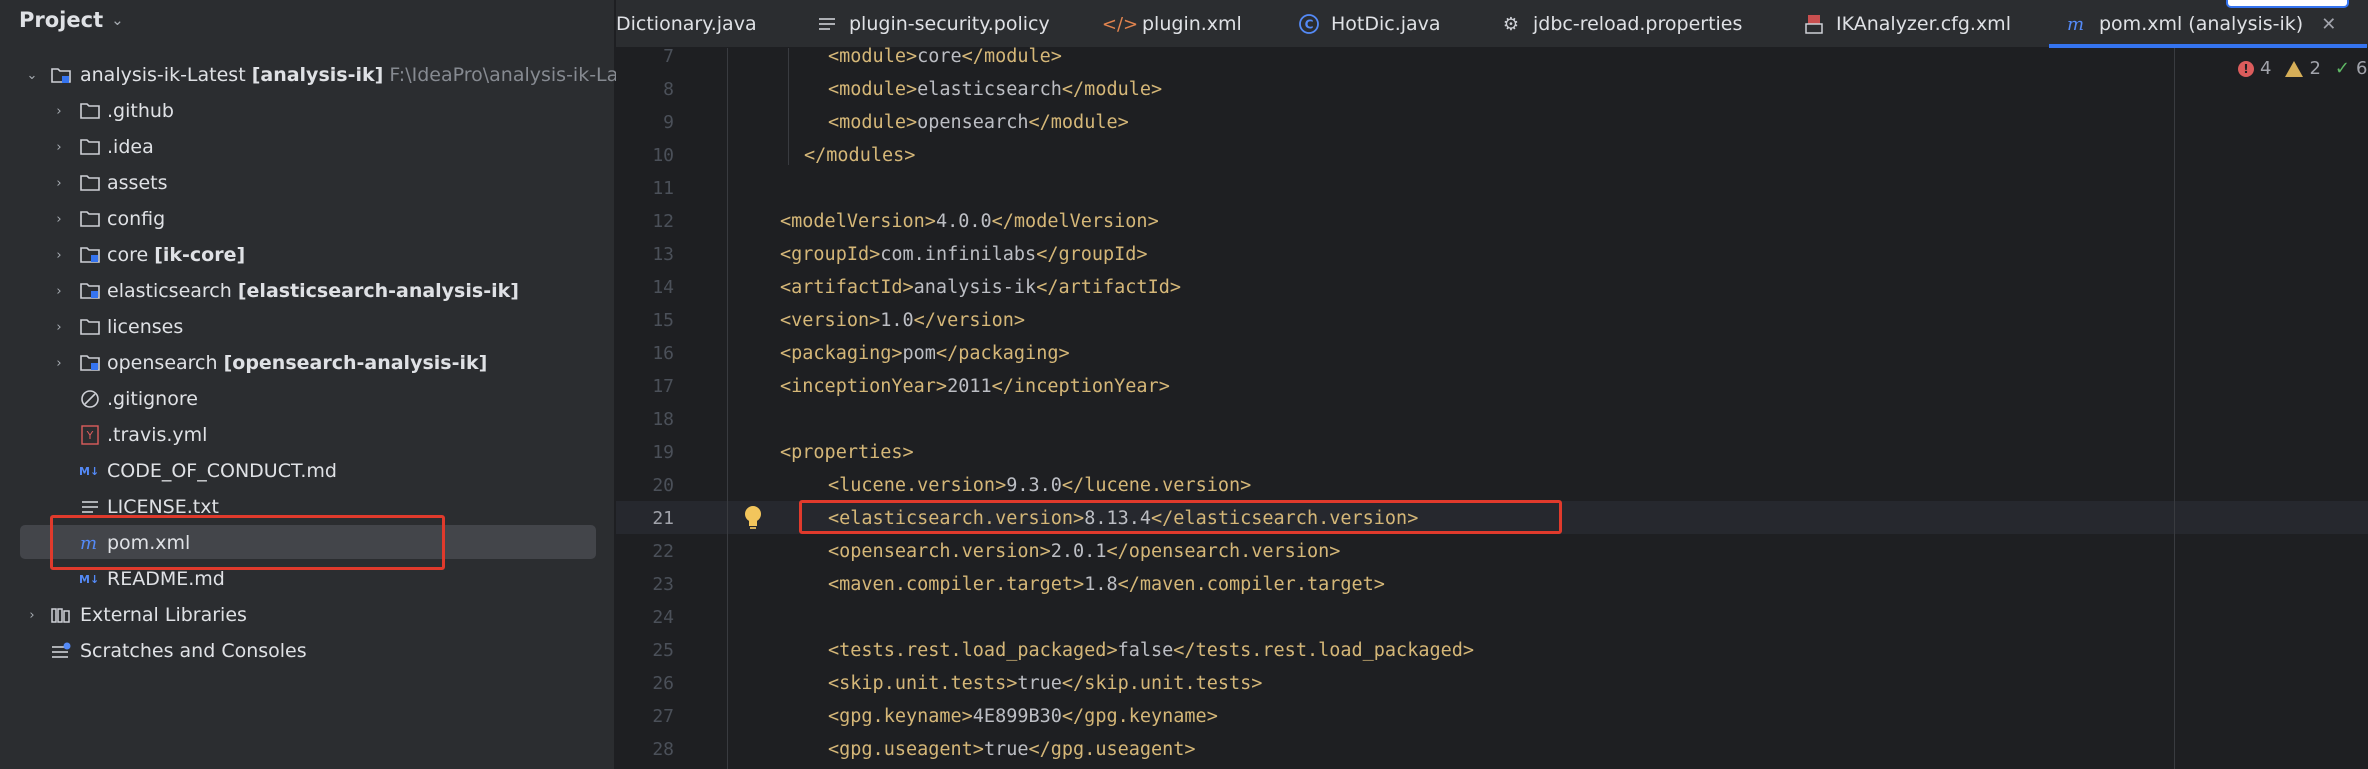 Image resolution: width=2368 pixels, height=769 pixels. What do you see at coordinates (2362, 68) in the screenshot?
I see `ok-count: 6` at bounding box center [2362, 68].